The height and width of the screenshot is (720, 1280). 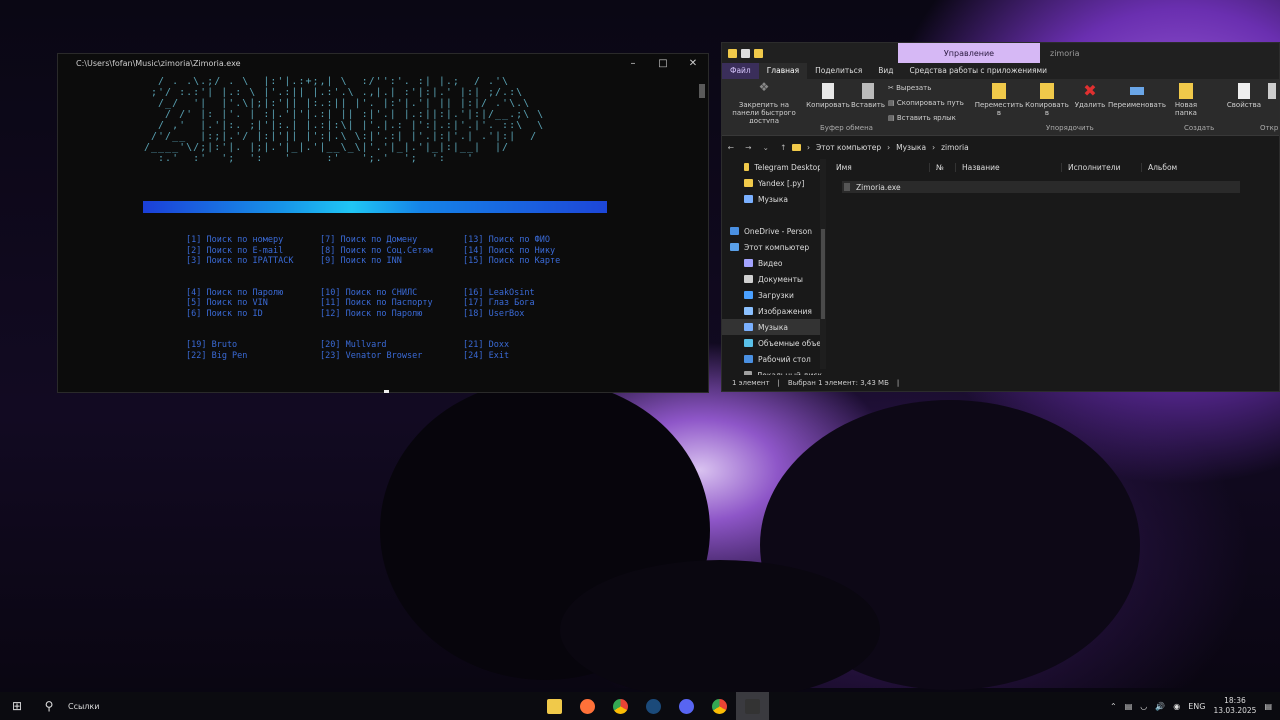 I want to click on properties-button: Свойства, so click(x=1244, y=96).